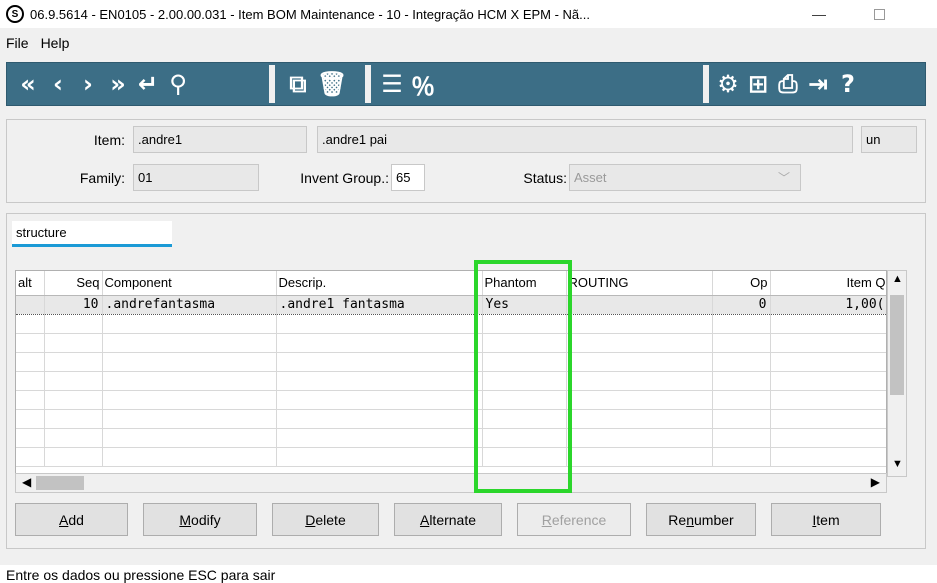  I want to click on invent-group-field: 65, so click(408, 177).